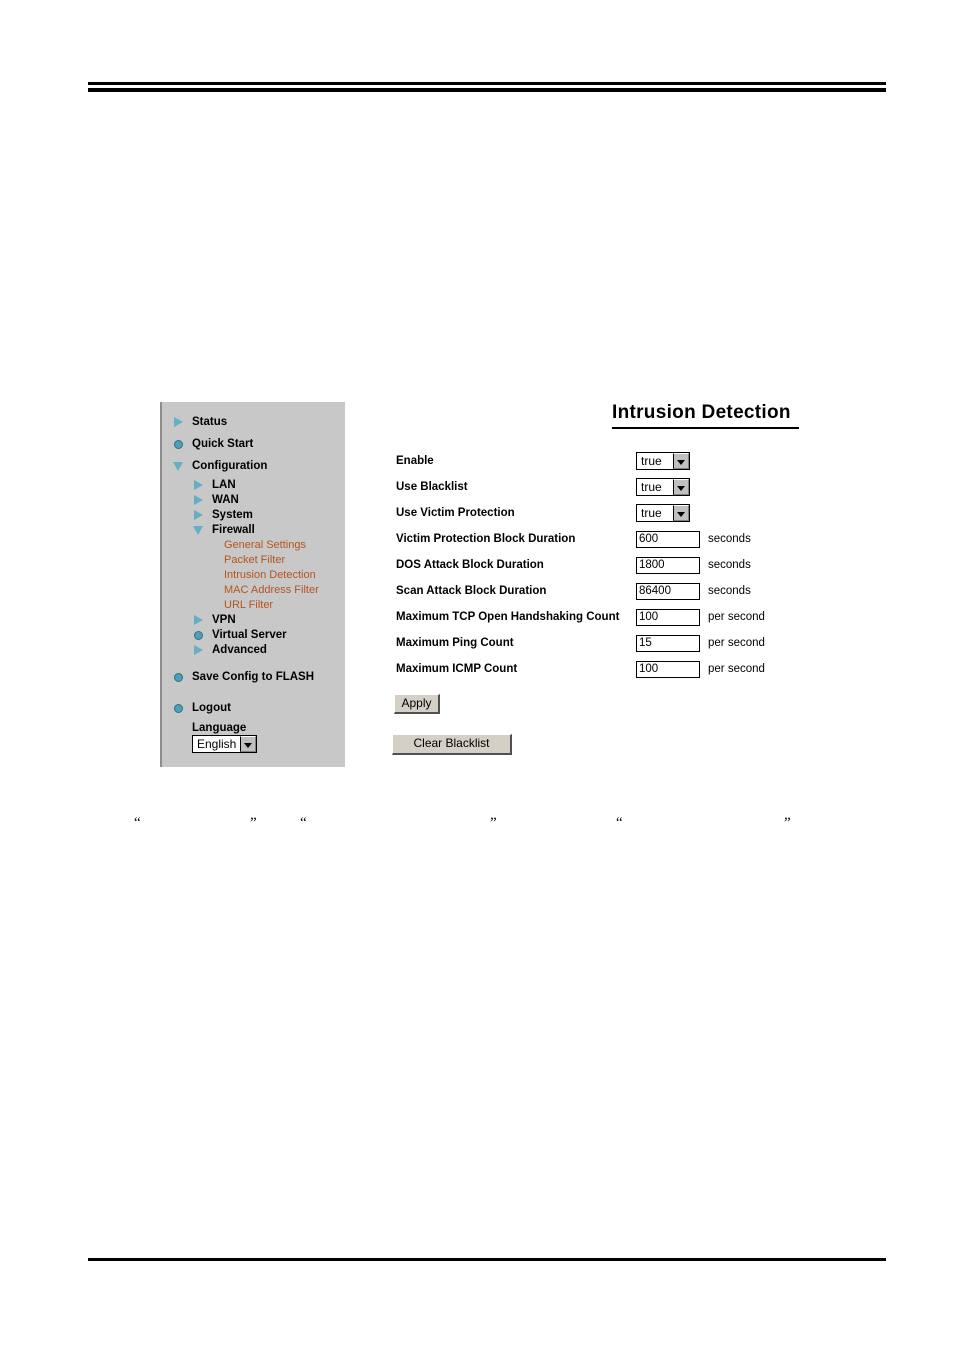 This screenshot has width=954, height=1349. Describe the element at coordinates (606, 565) in the screenshot. I see `form-row-dos-attack-block-duration: DOS Attack Block Duration seconds` at that location.